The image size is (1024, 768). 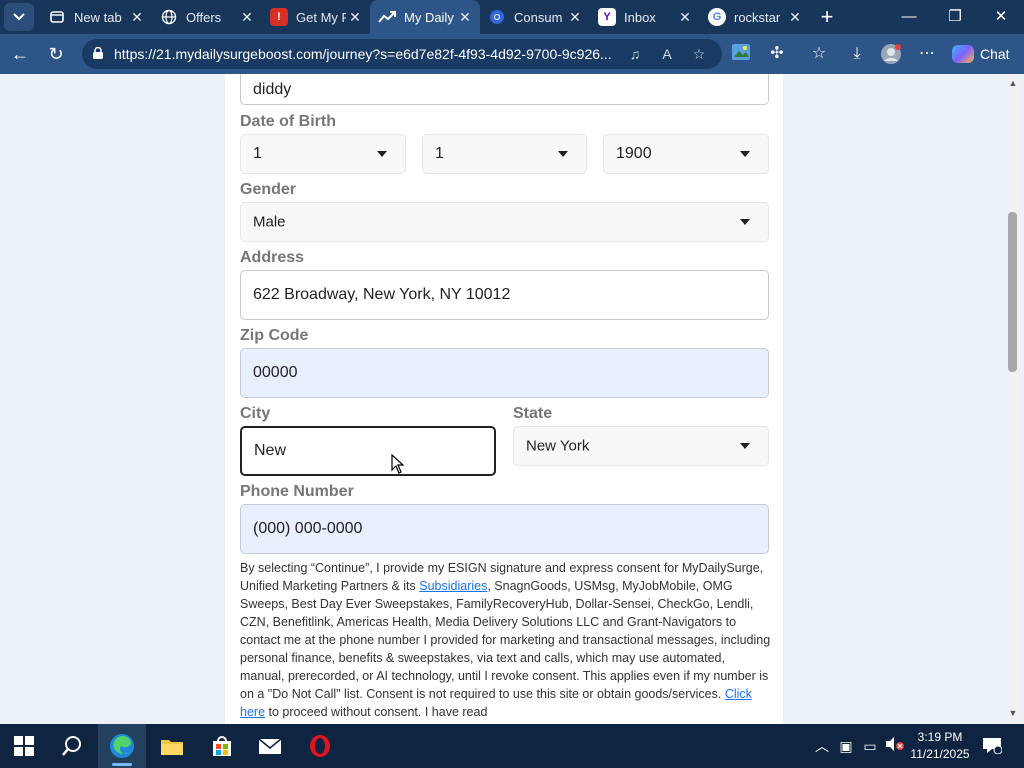 I want to click on newtab-icon, so click(x=57, y=17).